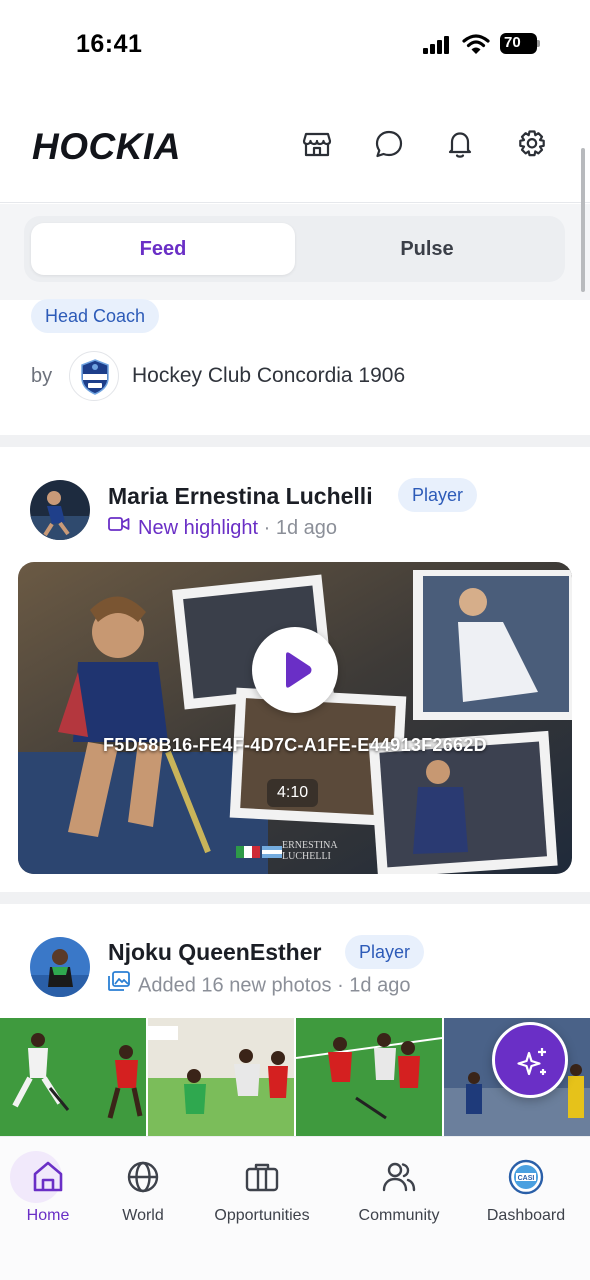 The image size is (590, 1280). What do you see at coordinates (262, 1215) in the screenshot?
I see `nav-label: Opportunities` at bounding box center [262, 1215].